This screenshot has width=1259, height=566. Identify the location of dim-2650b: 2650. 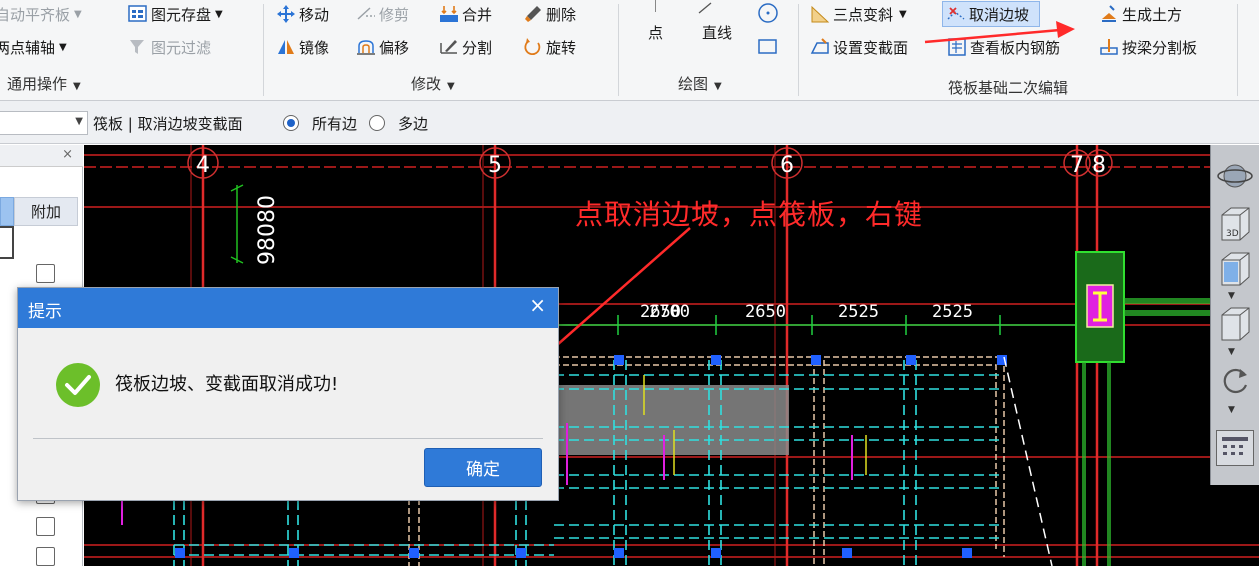
(765, 312).